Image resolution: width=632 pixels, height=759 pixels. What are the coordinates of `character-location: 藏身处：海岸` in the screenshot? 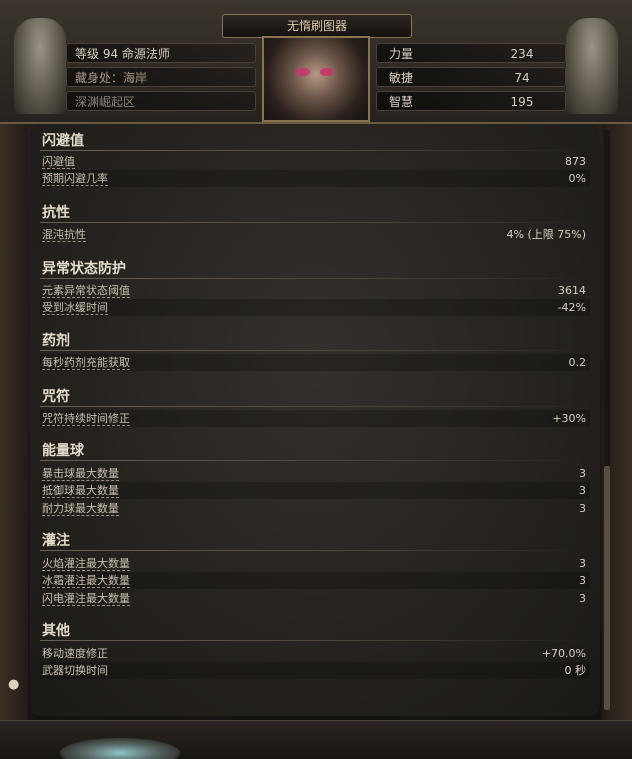 It's located at (161, 77).